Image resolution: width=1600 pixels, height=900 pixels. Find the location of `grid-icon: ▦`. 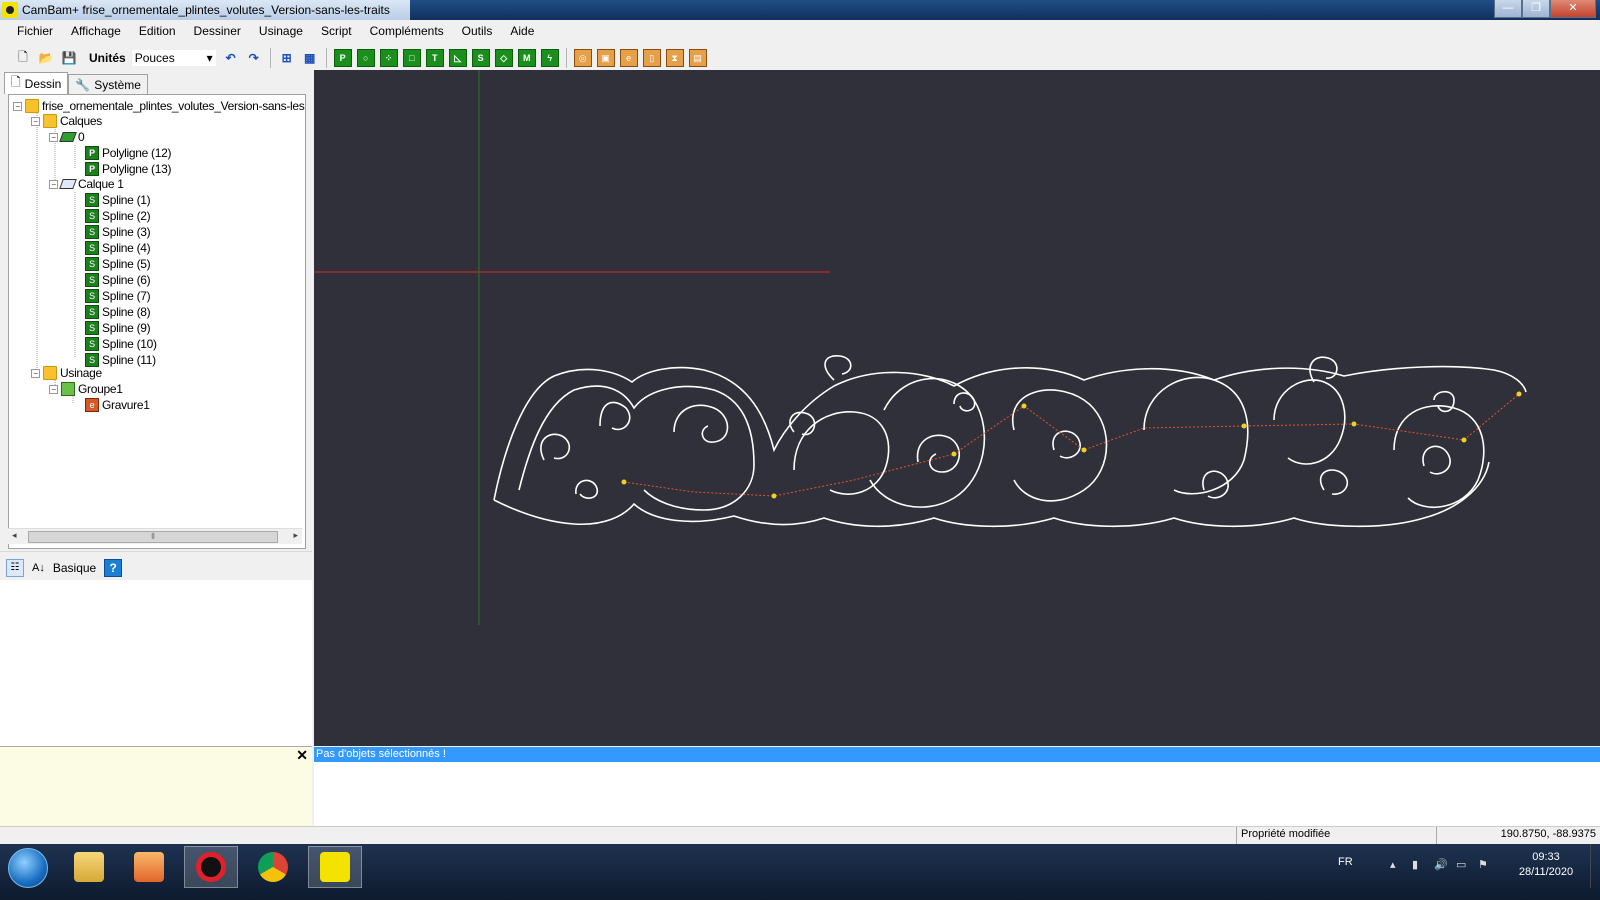

grid-icon: ▦ is located at coordinates (310, 58).